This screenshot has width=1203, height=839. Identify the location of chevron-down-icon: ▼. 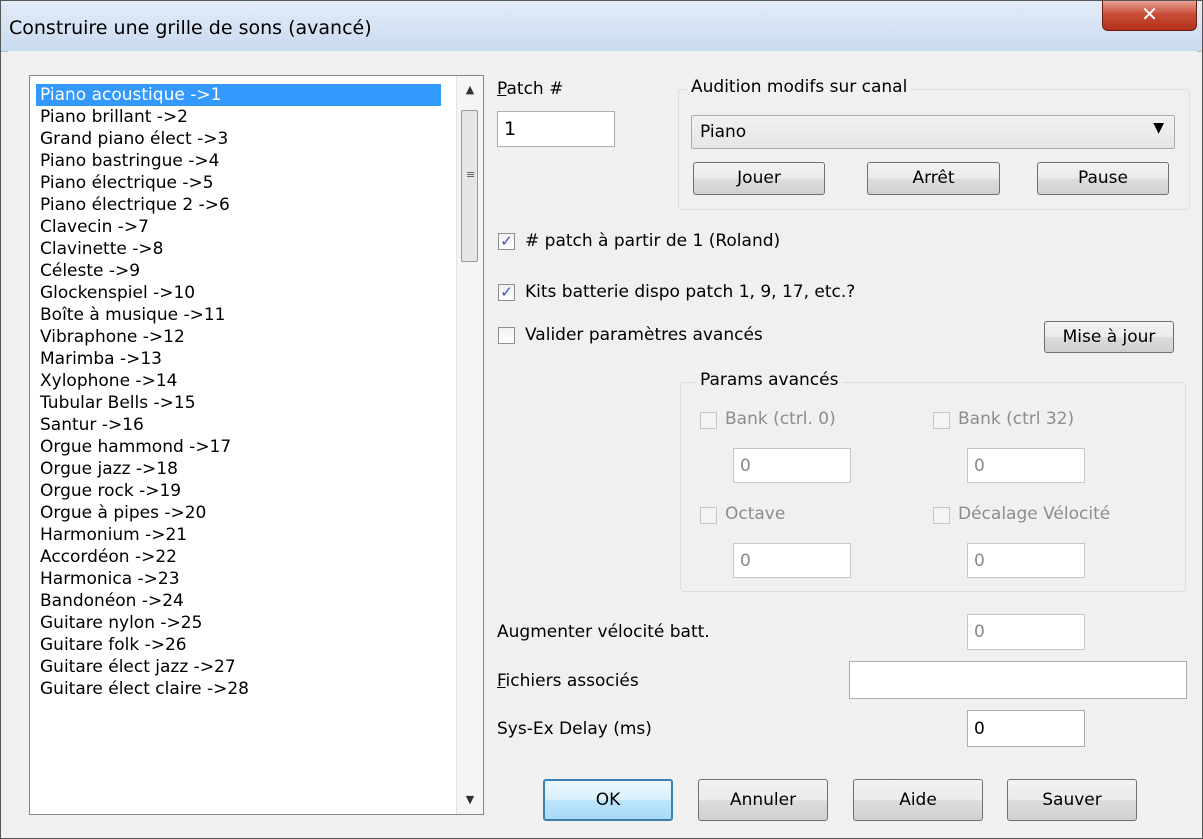
(1158, 128).